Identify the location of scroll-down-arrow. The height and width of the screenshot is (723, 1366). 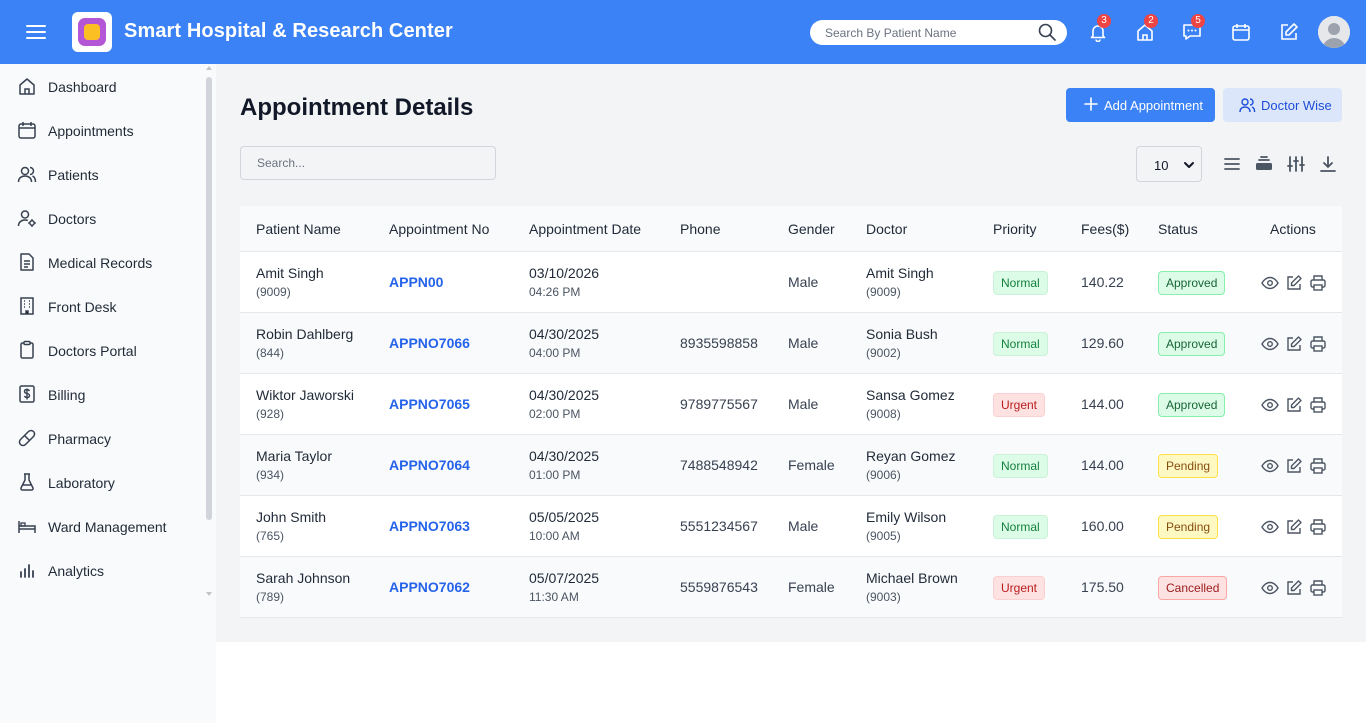
(209, 594).